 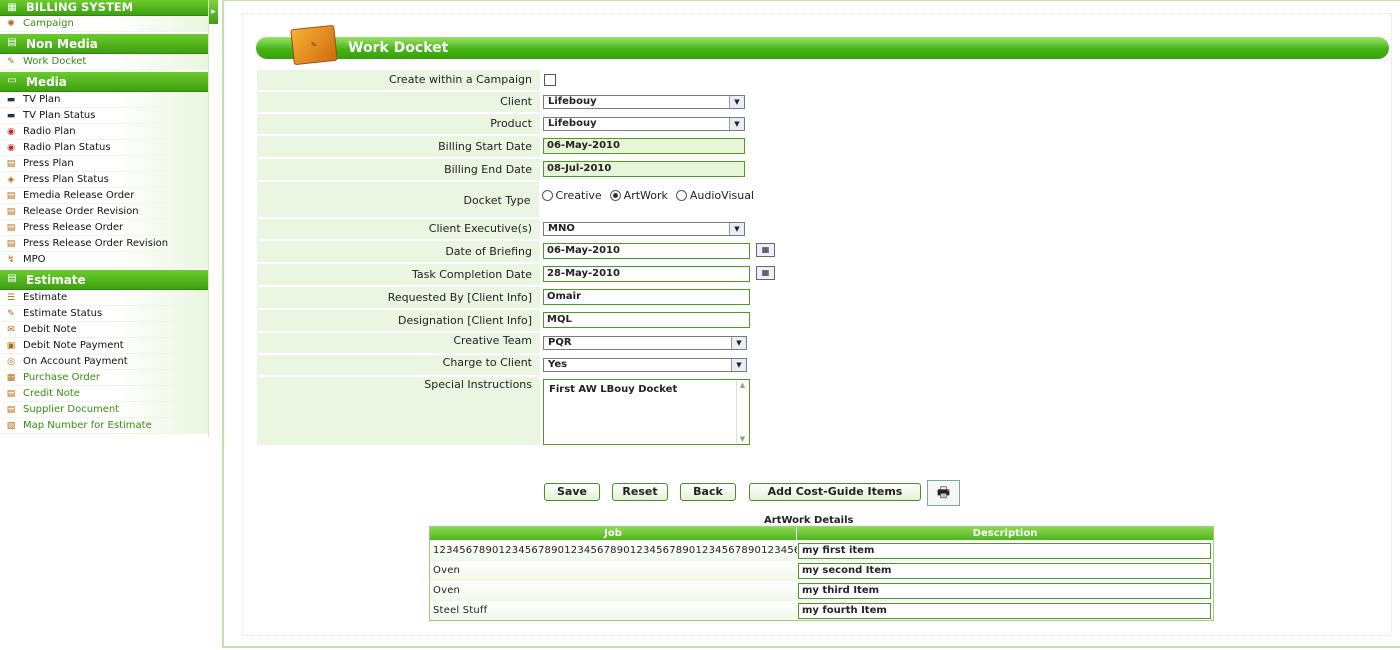 I want to click on mpo-icon: ↯, so click(x=11, y=260).